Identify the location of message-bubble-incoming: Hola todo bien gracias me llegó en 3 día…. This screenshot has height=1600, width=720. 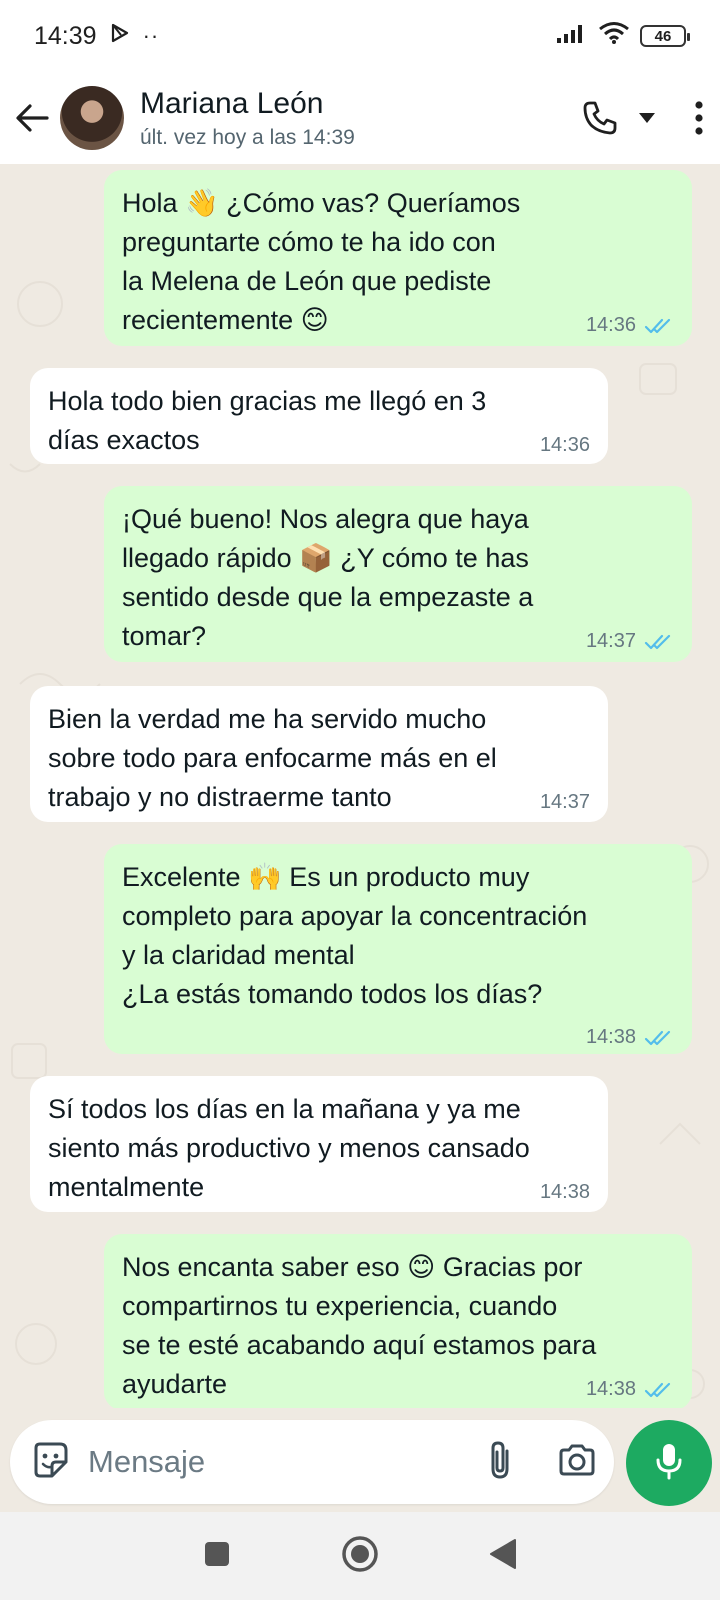
(319, 416).